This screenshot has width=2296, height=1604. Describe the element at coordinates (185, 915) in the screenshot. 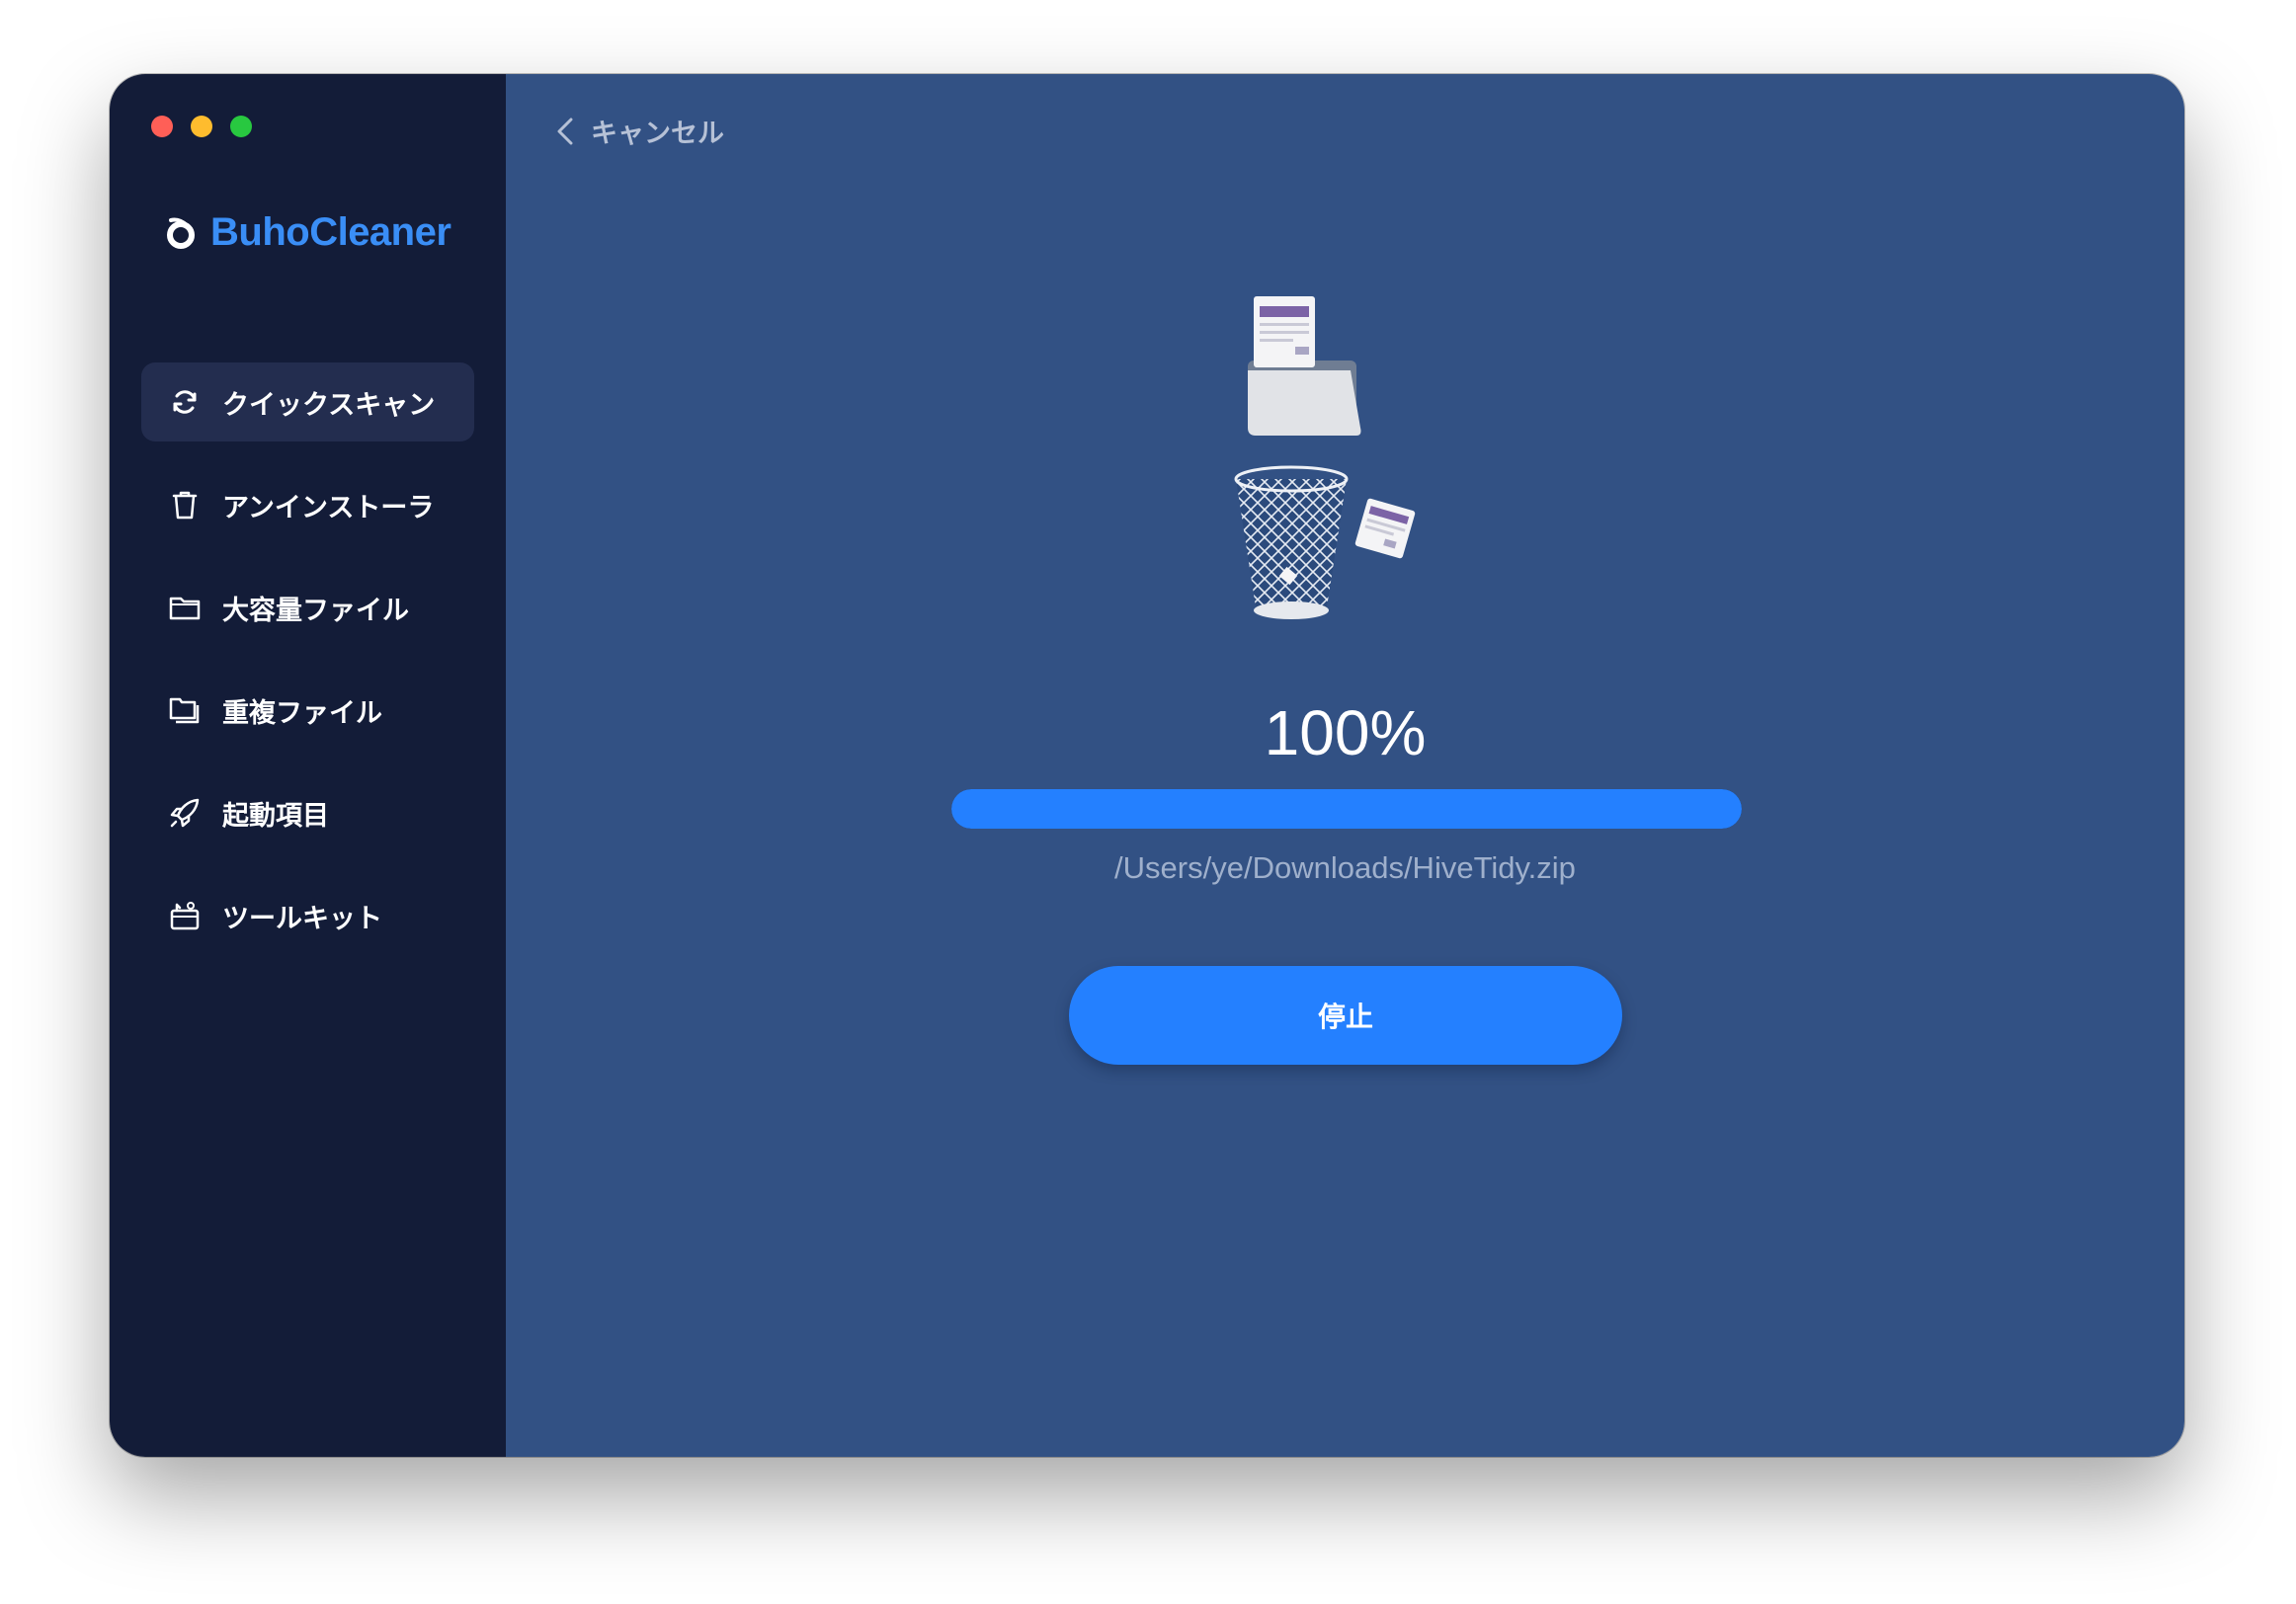

I see `toolkit-icon` at that location.